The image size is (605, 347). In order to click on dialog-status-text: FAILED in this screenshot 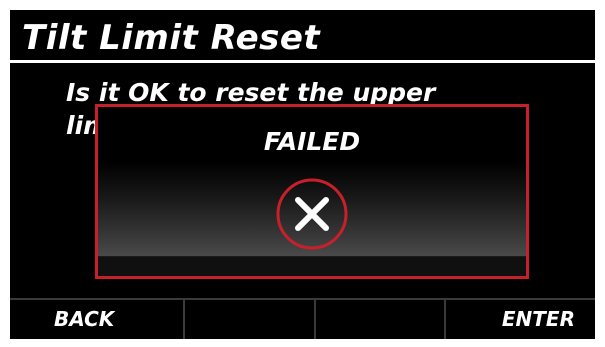, I will do `click(312, 141)`.